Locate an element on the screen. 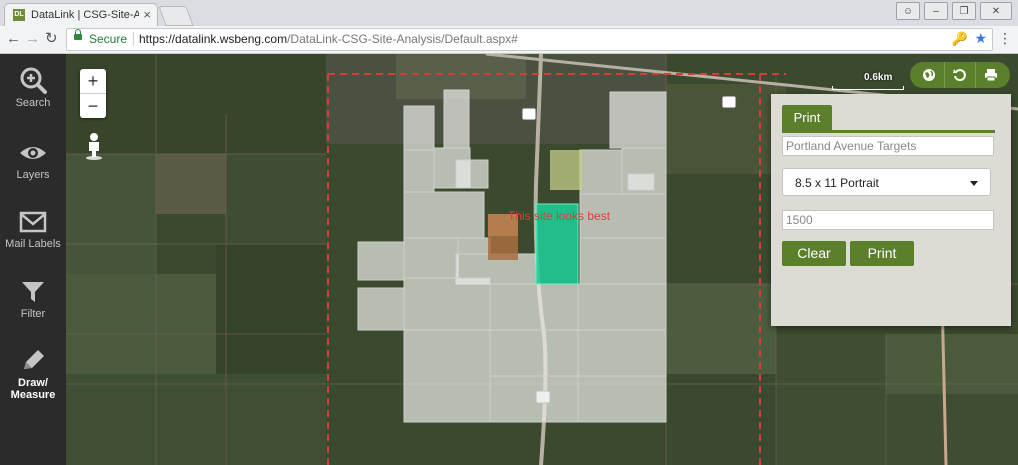 Image resolution: width=1018 pixels, height=465 pixels. map-tools-group is located at coordinates (960, 75).